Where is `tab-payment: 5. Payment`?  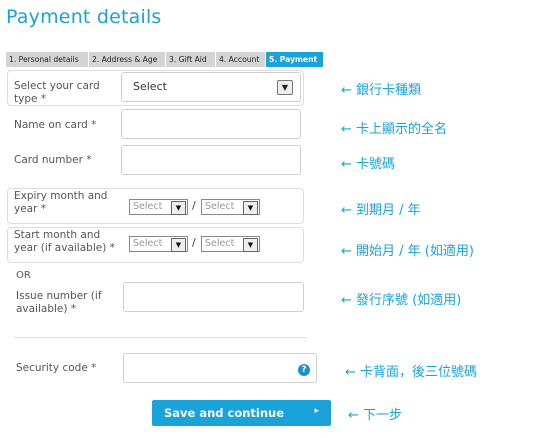 tab-payment: 5. Payment is located at coordinates (295, 59).